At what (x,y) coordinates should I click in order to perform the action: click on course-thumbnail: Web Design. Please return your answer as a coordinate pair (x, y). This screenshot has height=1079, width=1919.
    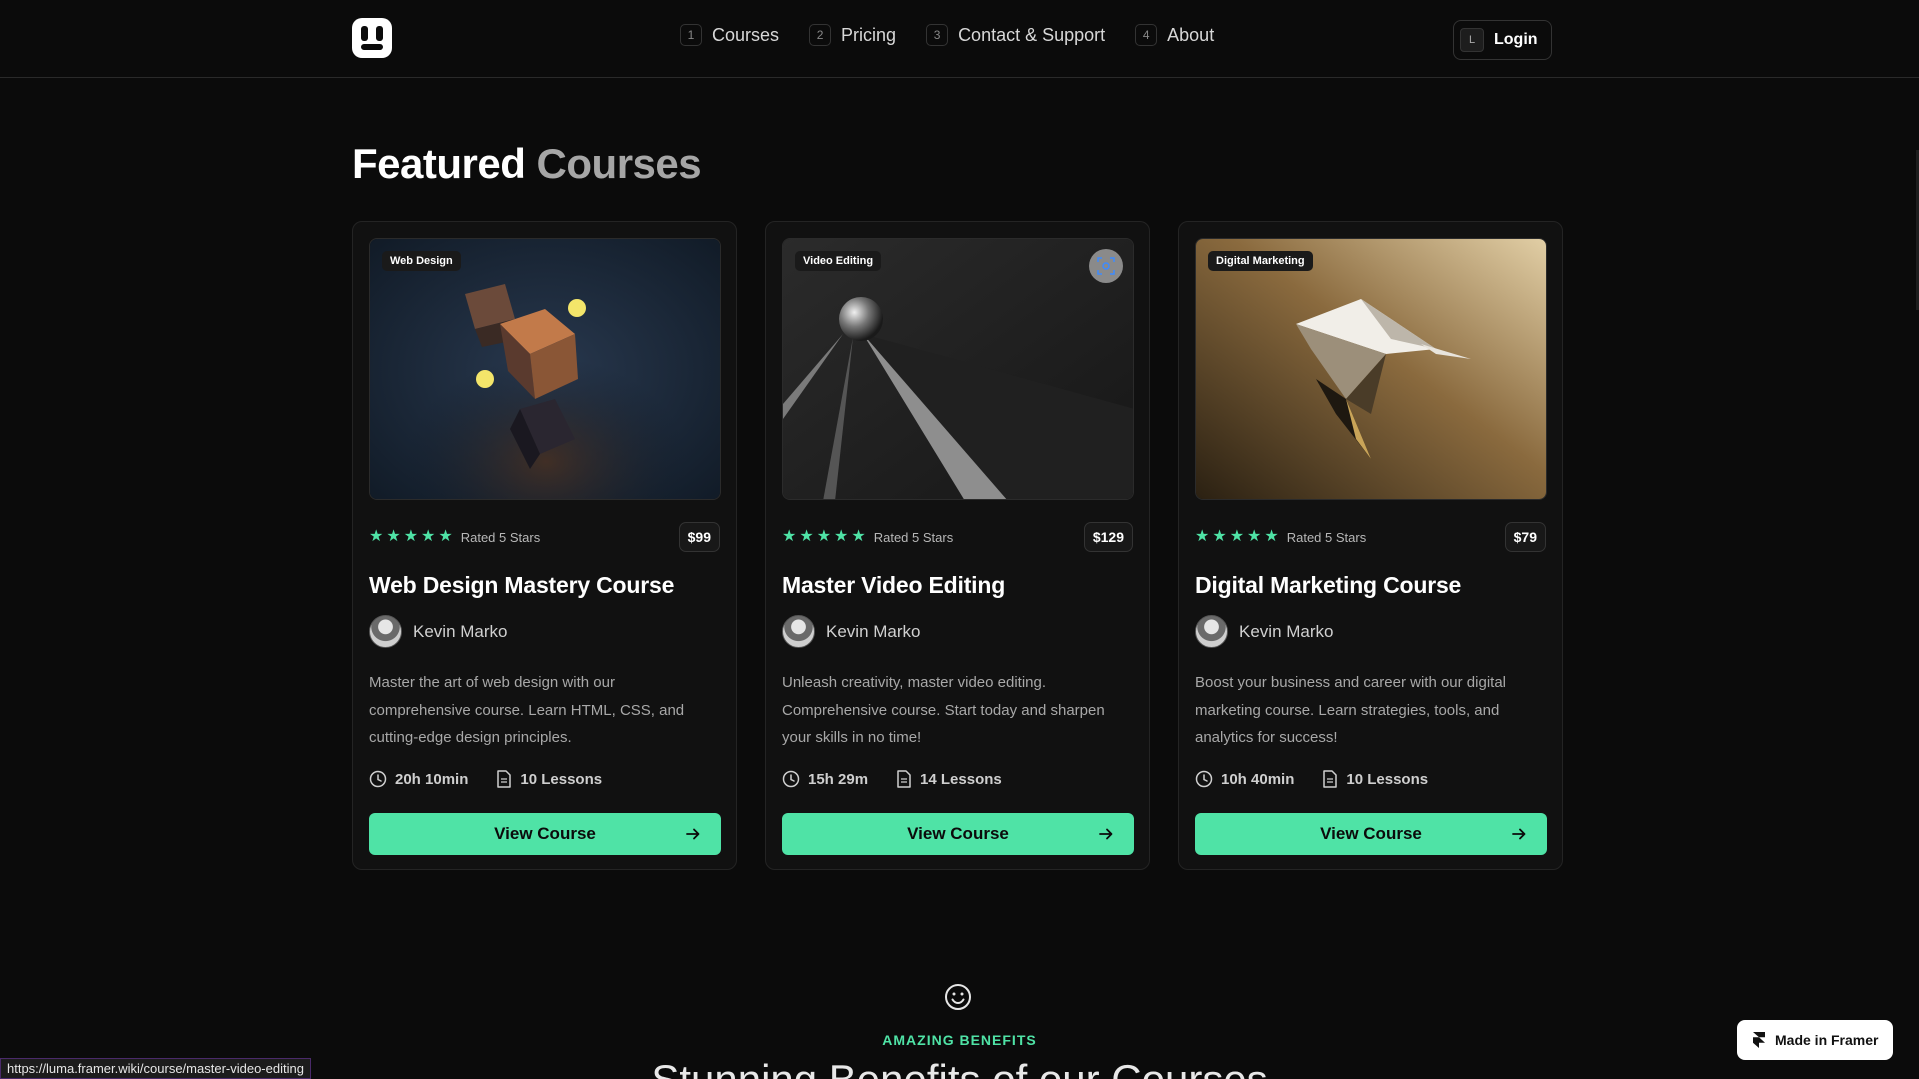
    Looking at the image, I should click on (545, 369).